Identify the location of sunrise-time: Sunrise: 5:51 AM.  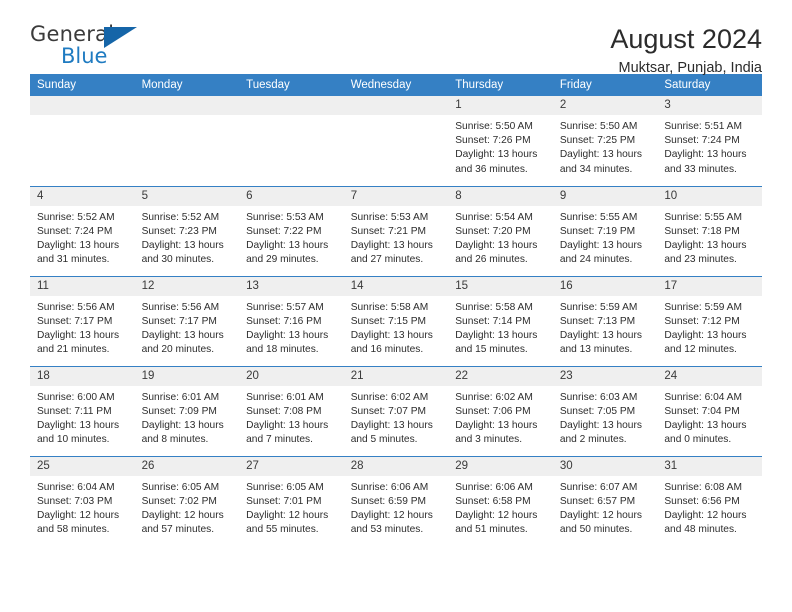
(703, 126).